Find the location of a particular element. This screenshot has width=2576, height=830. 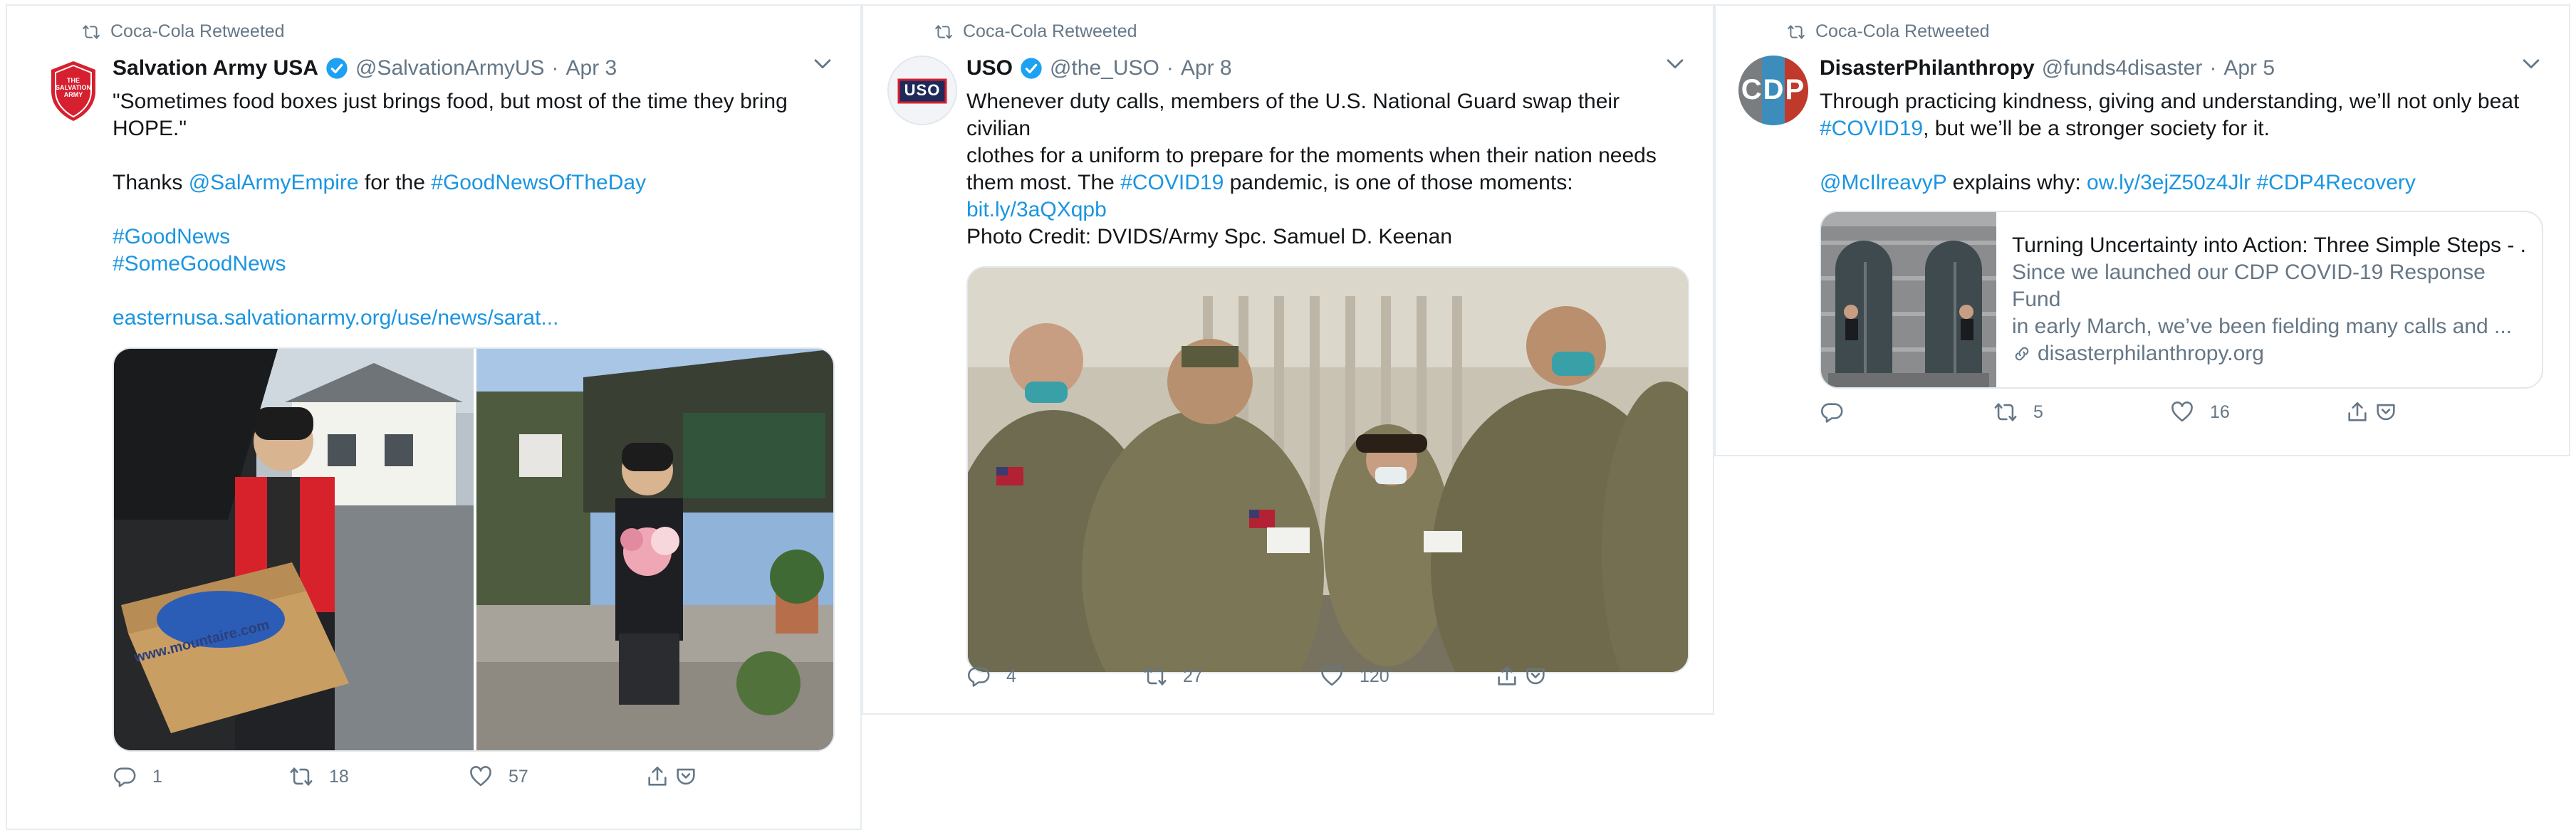

retweet-count: 18 is located at coordinates (339, 776).